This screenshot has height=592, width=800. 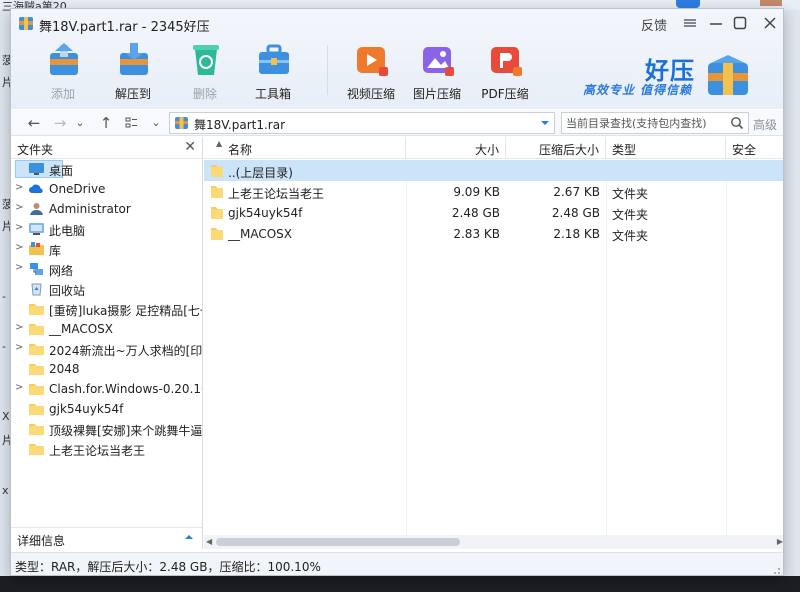 What do you see at coordinates (26, 23) in the screenshot?
I see `archive-app-icon` at bounding box center [26, 23].